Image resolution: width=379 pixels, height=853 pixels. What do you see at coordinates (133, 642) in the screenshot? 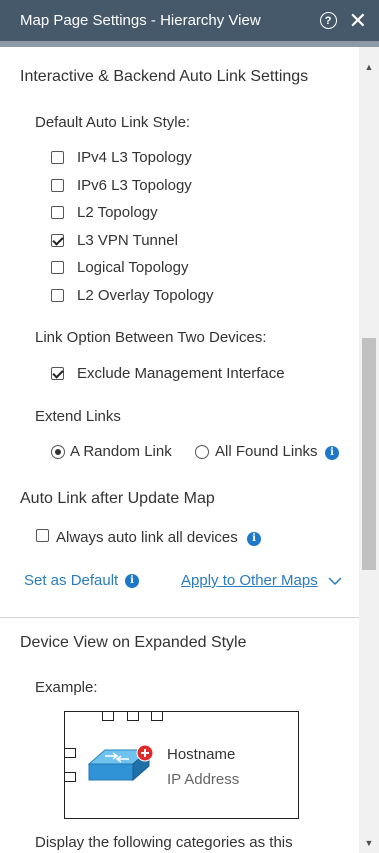
I see `section-title-device-view: Device View on Expanded Style` at bounding box center [133, 642].